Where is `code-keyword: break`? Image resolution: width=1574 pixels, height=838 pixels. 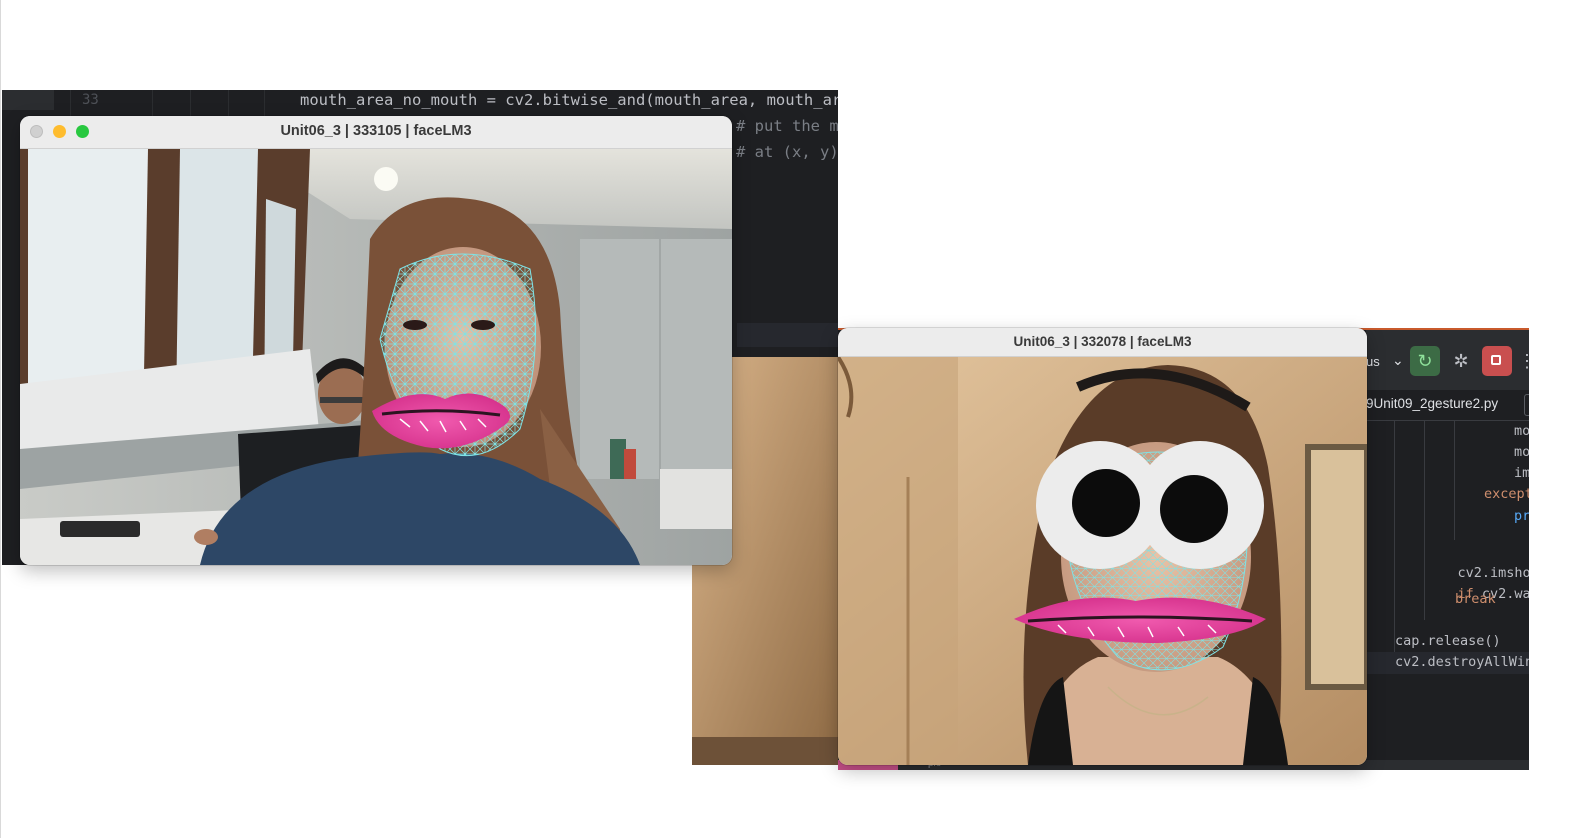
code-keyword: break is located at coordinates (1475, 599).